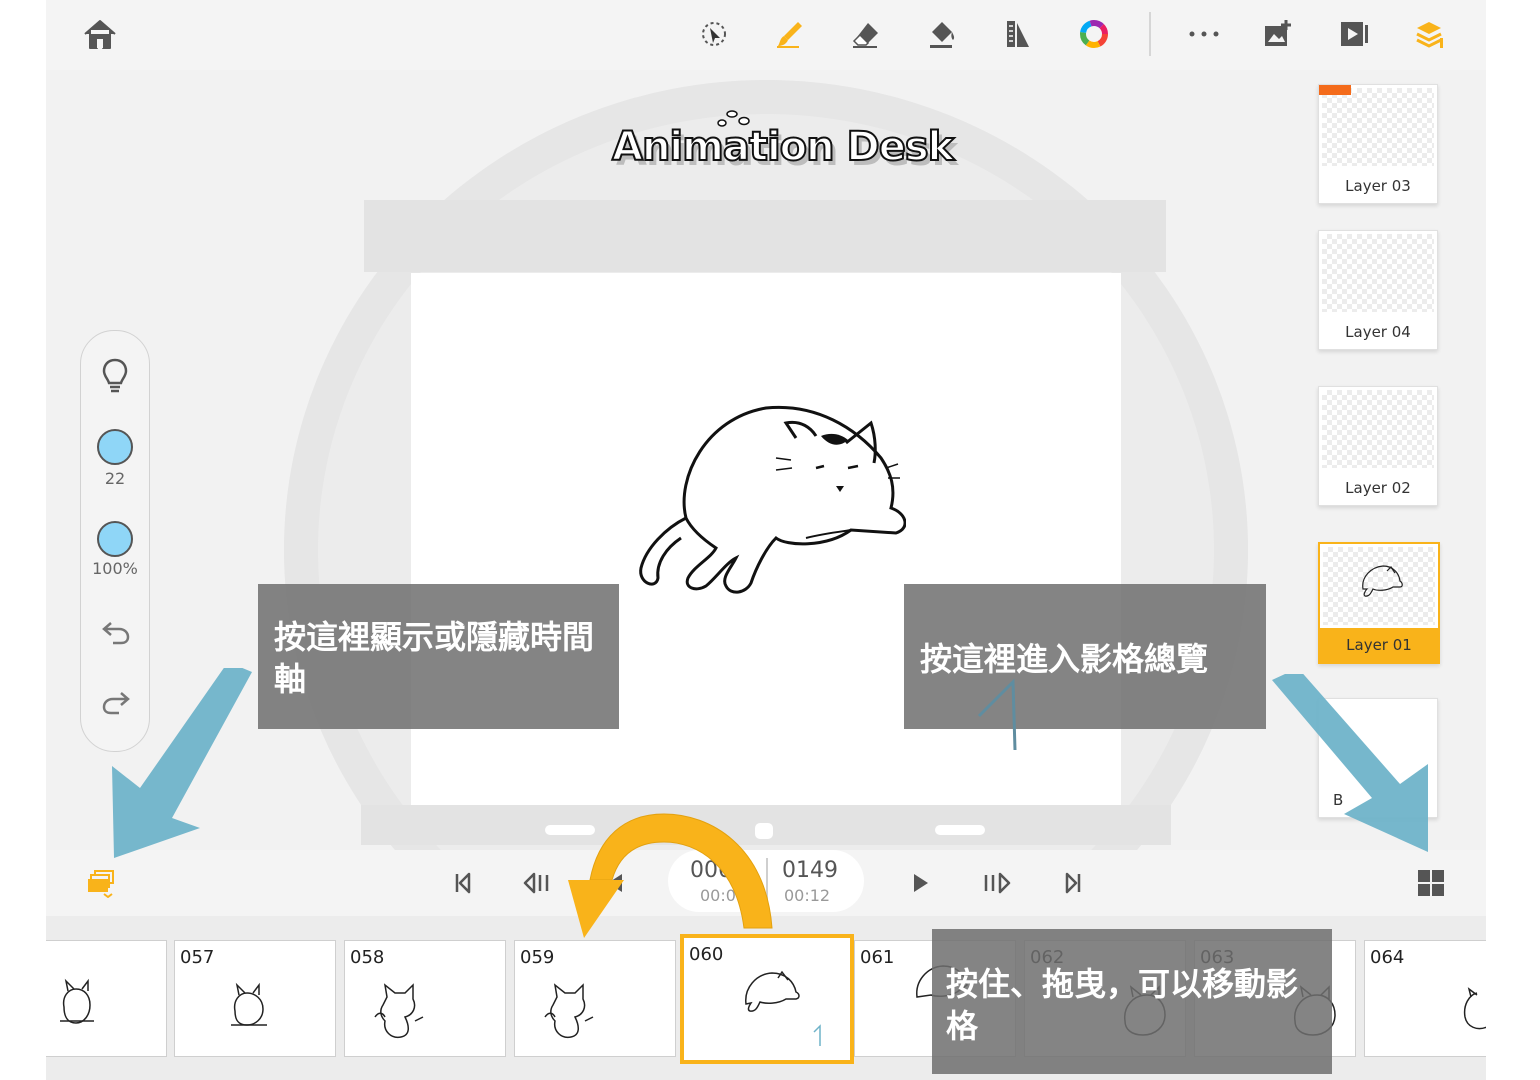 The image size is (1540, 1080). I want to click on frame-number: 059, so click(537, 957).